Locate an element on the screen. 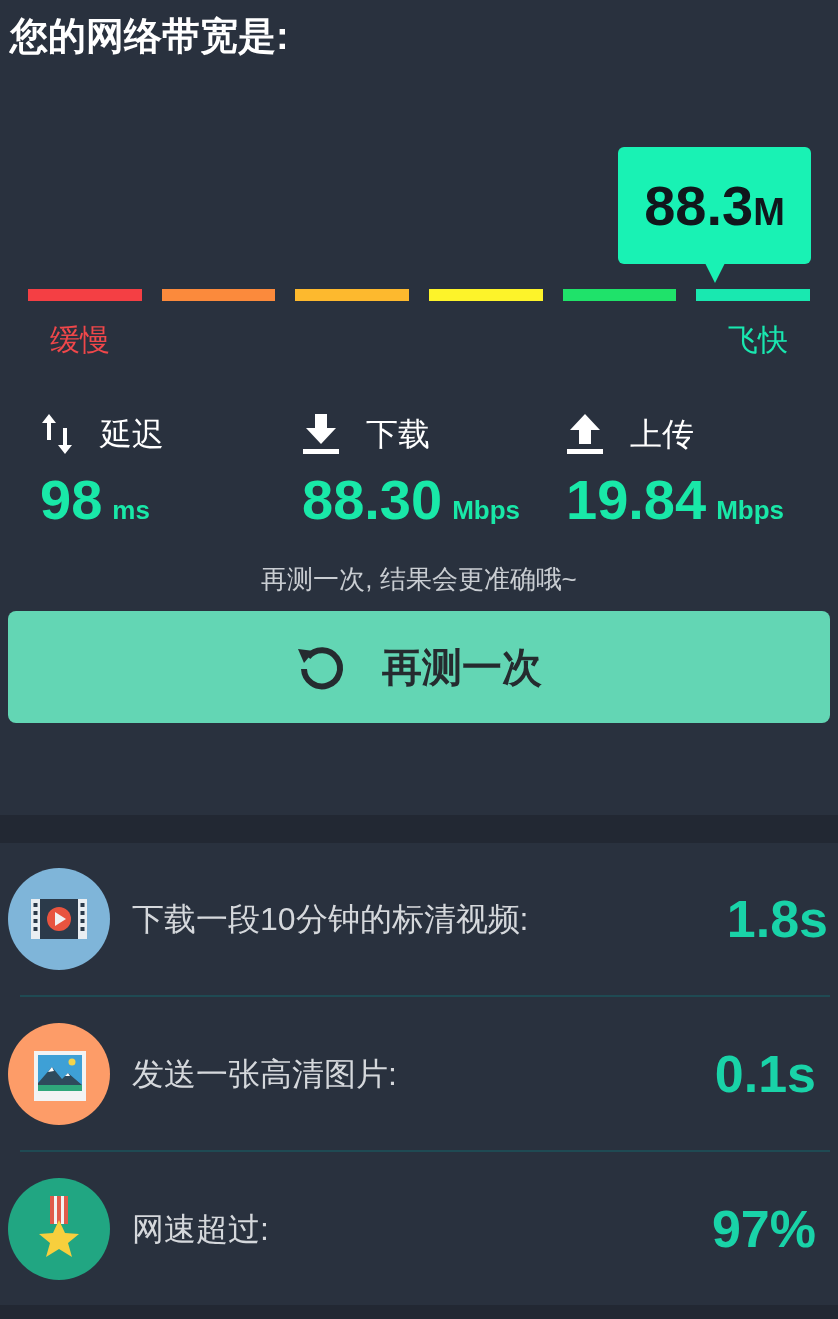 The width and height of the screenshot is (838, 1319). stat-label: 上传 is located at coordinates (662, 434).